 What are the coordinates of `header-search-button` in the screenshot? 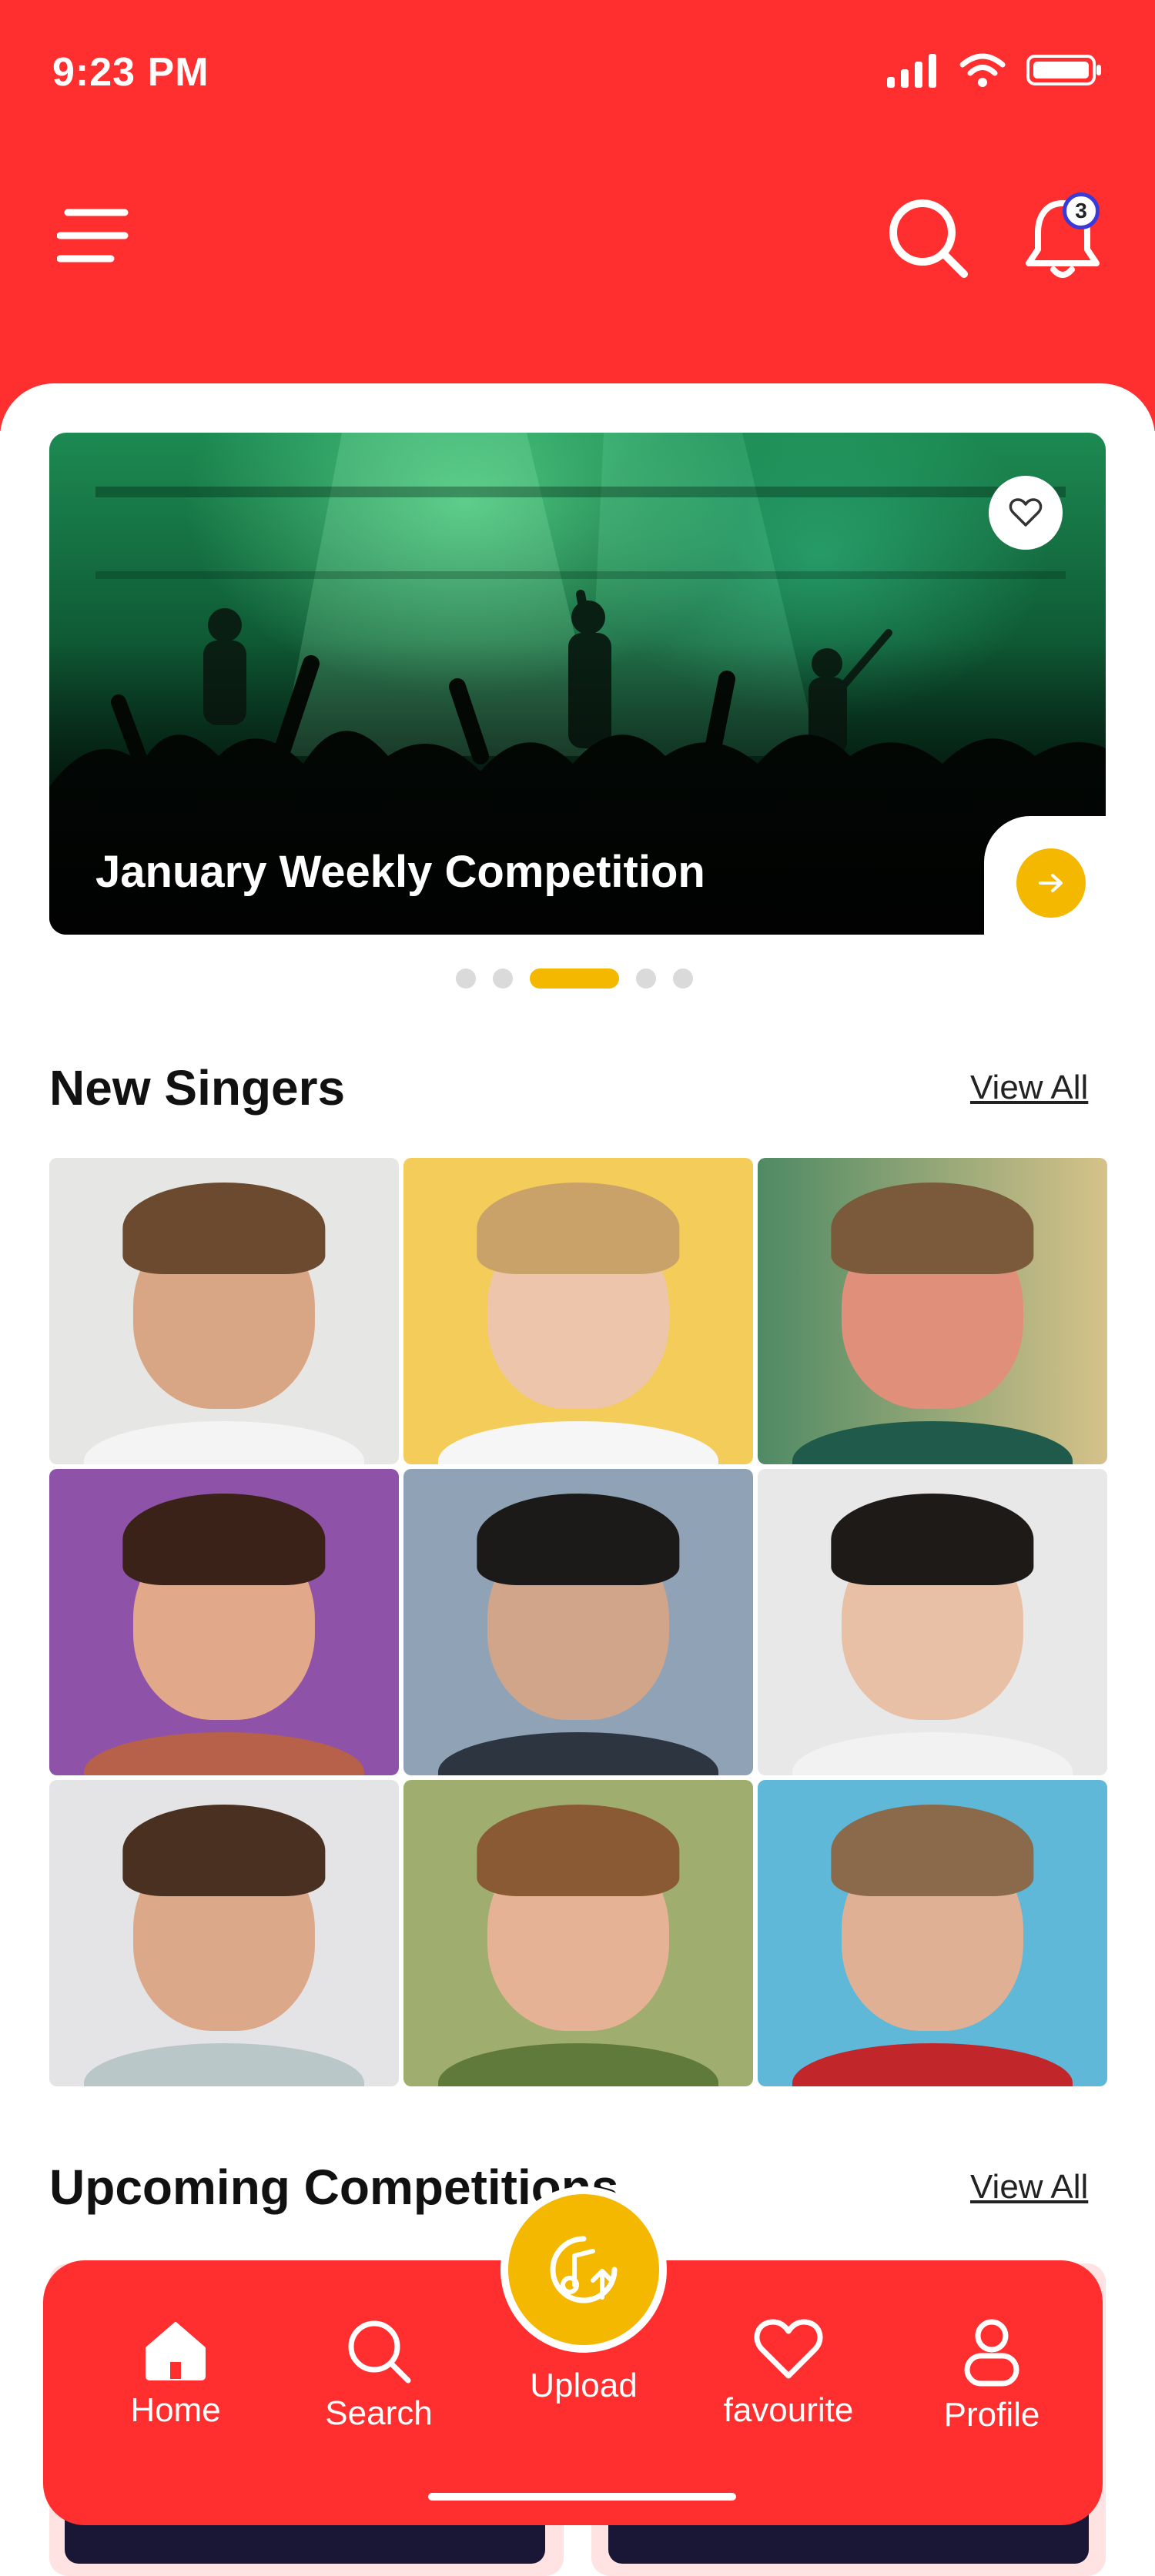 It's located at (928, 238).